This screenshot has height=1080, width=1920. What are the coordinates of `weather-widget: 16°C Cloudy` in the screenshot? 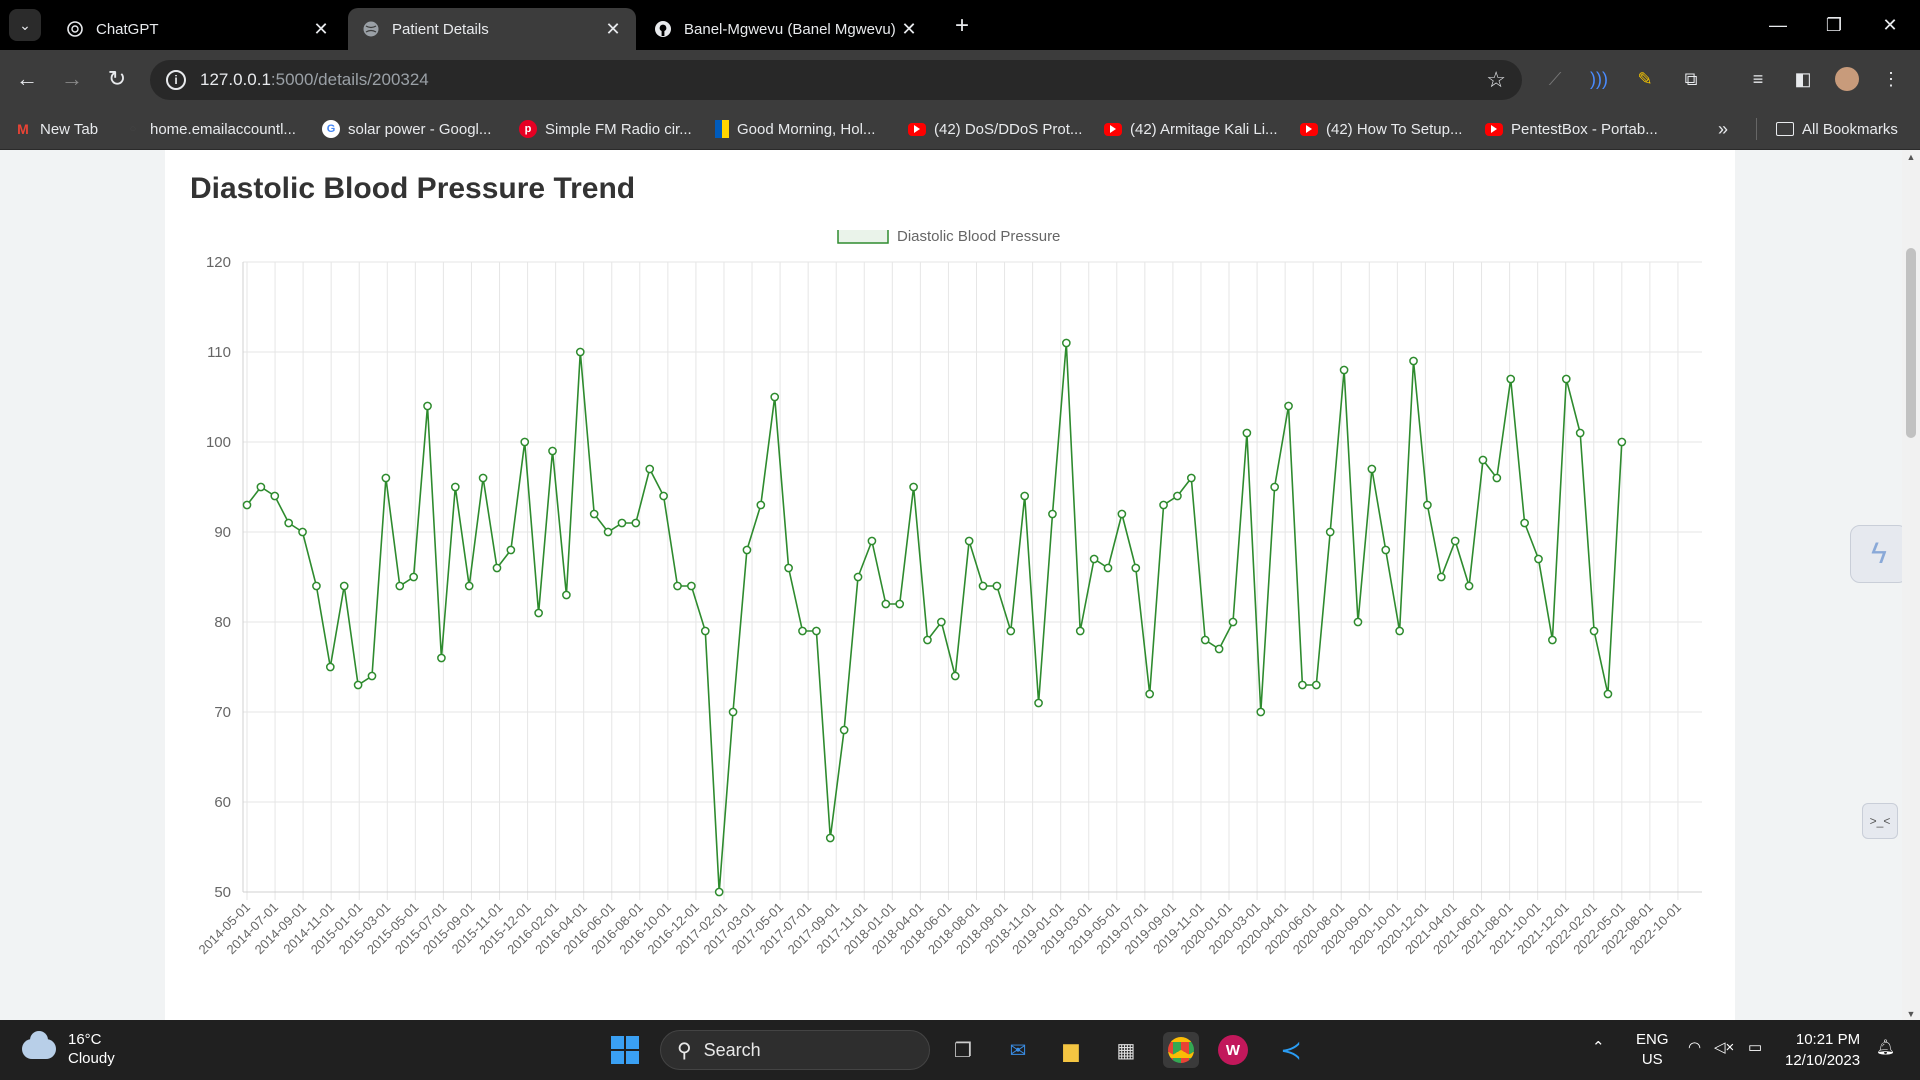 It's located at (68, 1049).